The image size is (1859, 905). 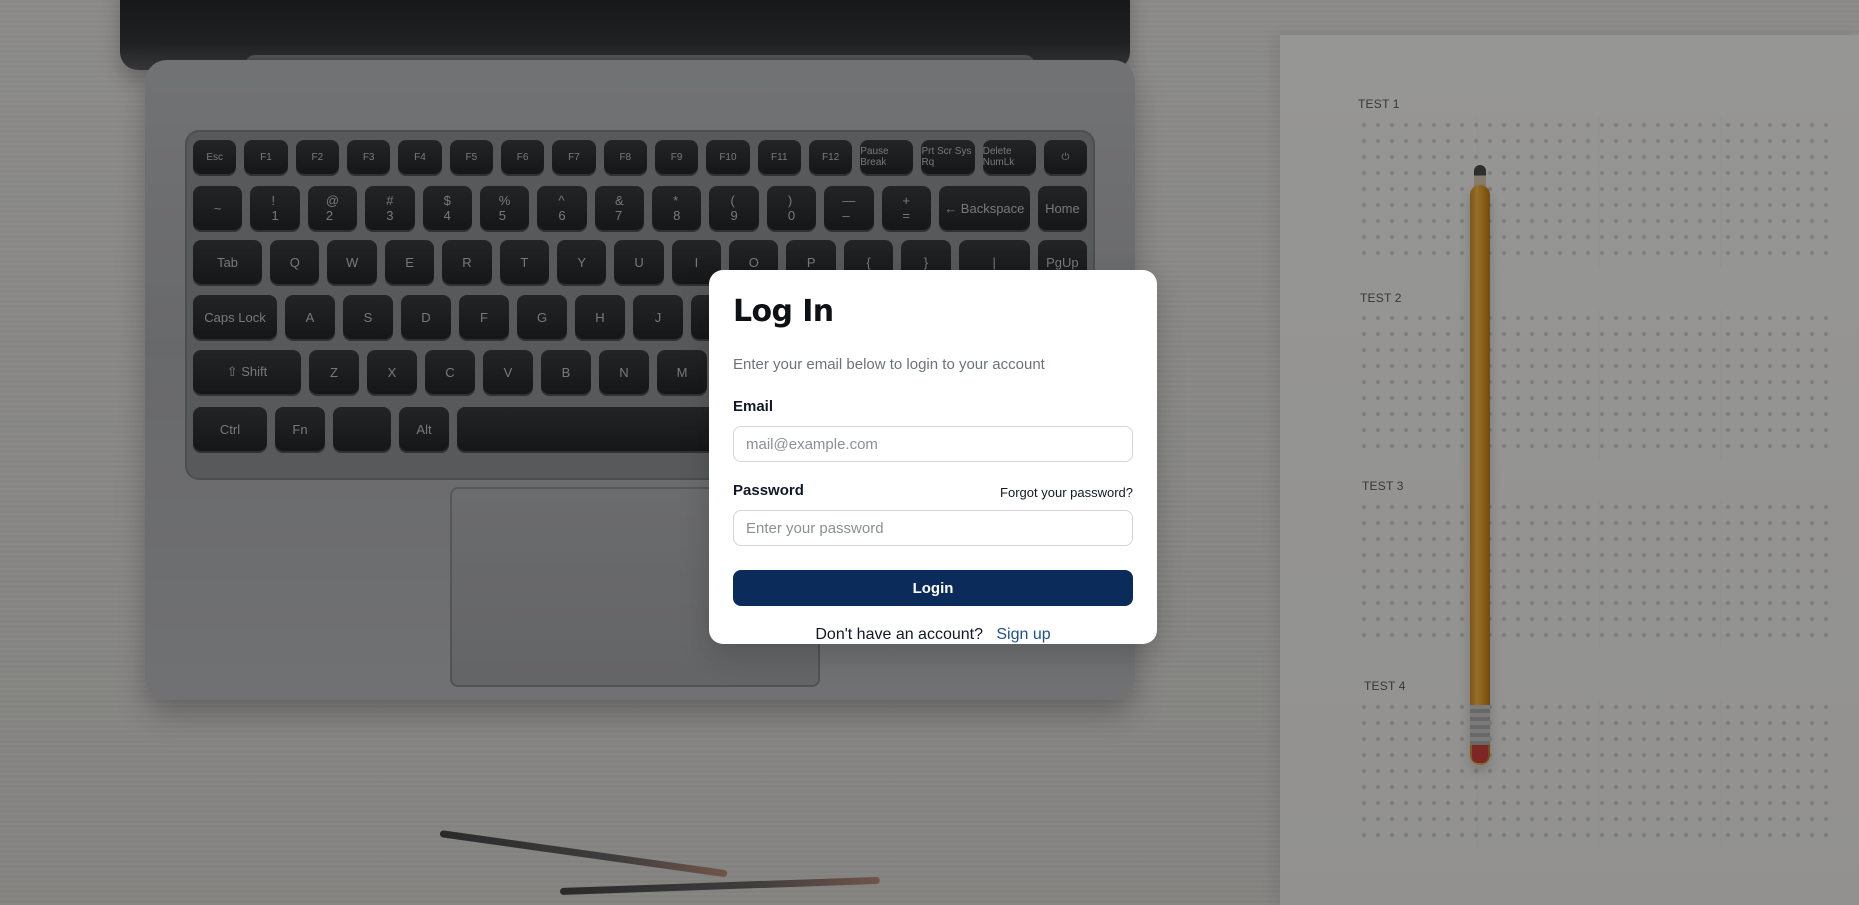 What do you see at coordinates (989, 634) in the screenshot?
I see `signup-prompt-spacer` at bounding box center [989, 634].